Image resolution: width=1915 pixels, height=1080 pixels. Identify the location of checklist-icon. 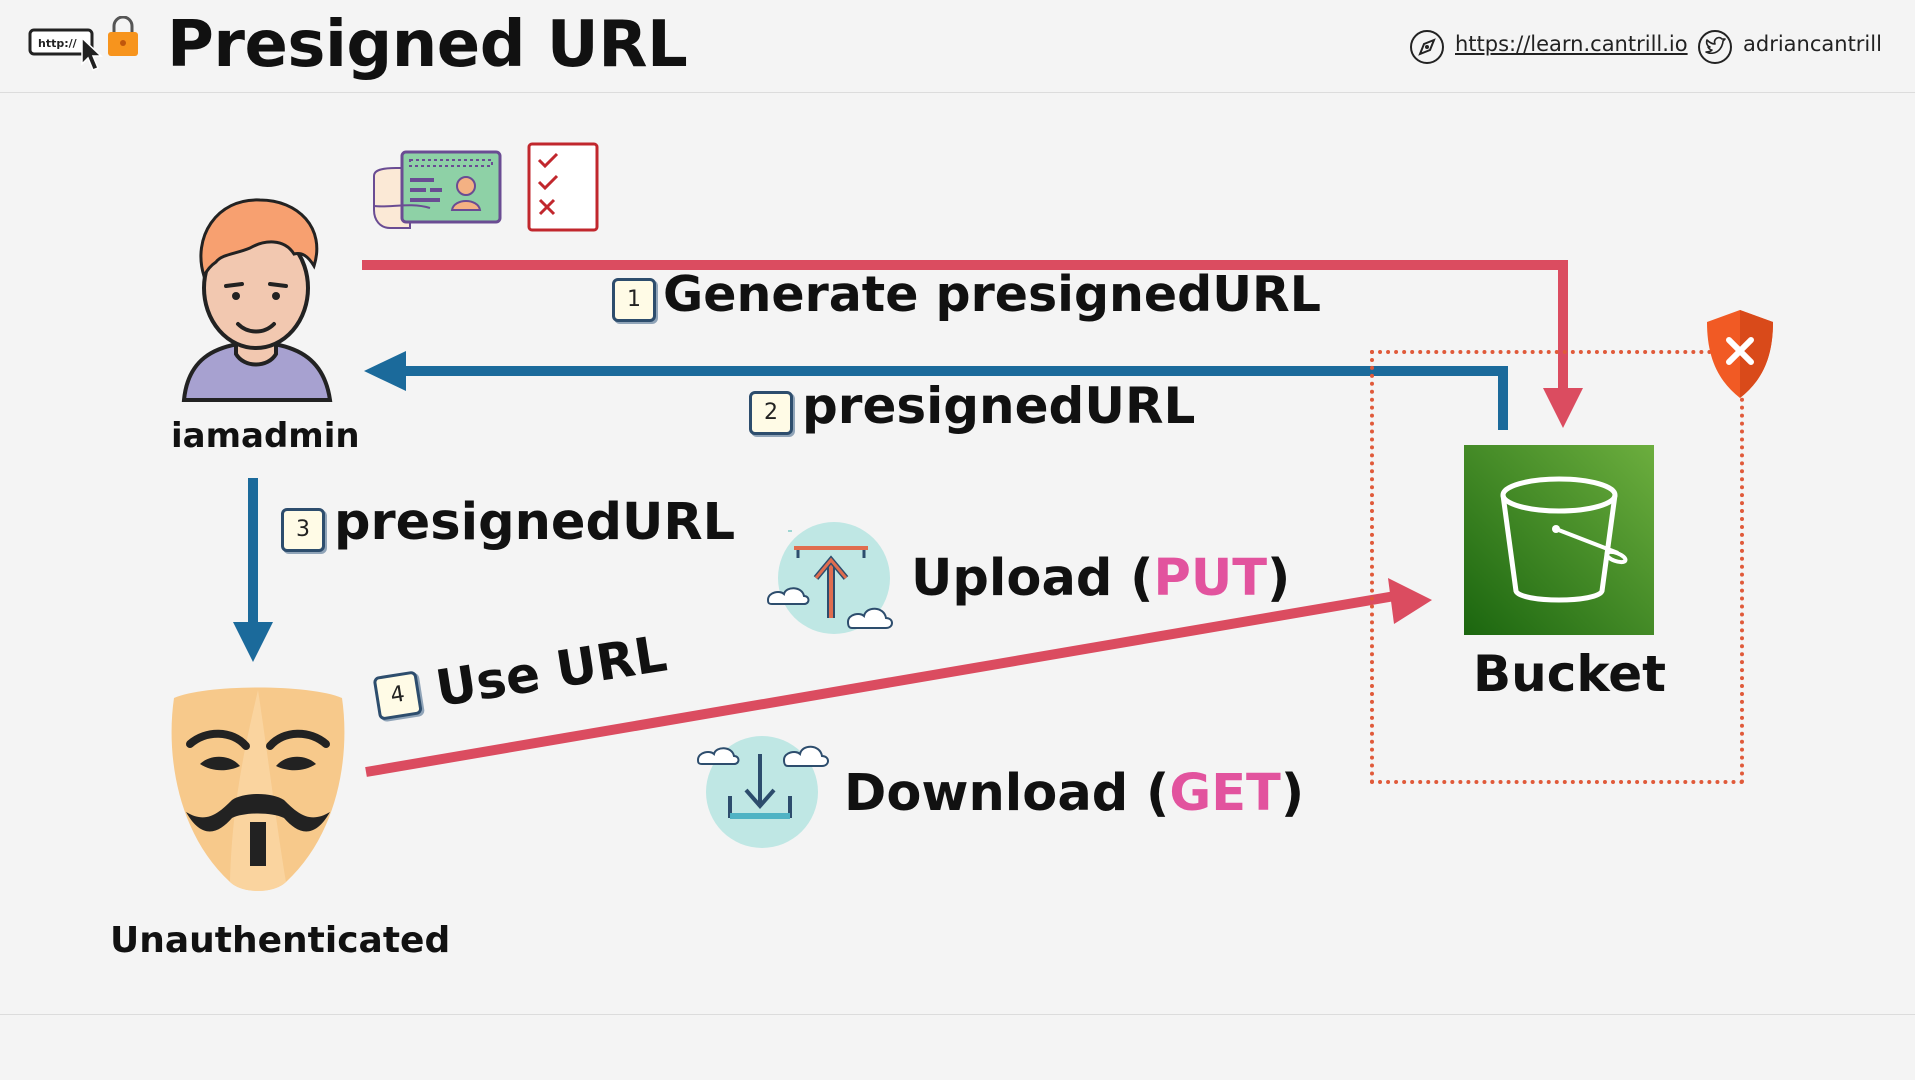
(563, 187).